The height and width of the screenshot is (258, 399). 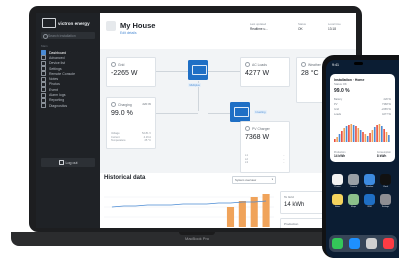 What do you see at coordinates (256, 64) in the screenshot?
I see `ac-loads-label: AC Loads` at bounding box center [256, 64].